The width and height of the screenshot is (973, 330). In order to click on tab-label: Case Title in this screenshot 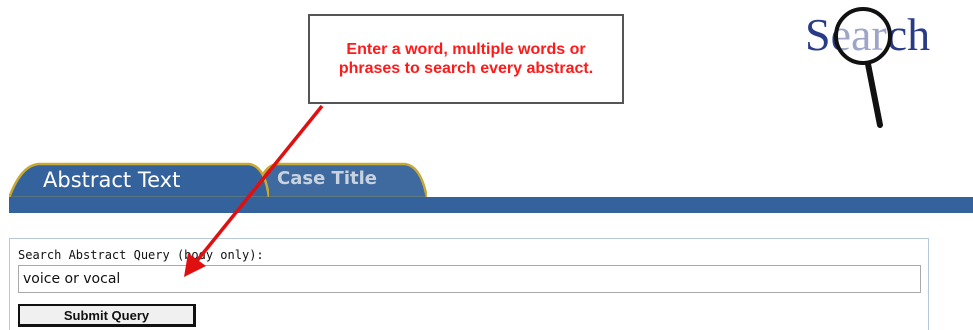, I will do `click(327, 178)`.